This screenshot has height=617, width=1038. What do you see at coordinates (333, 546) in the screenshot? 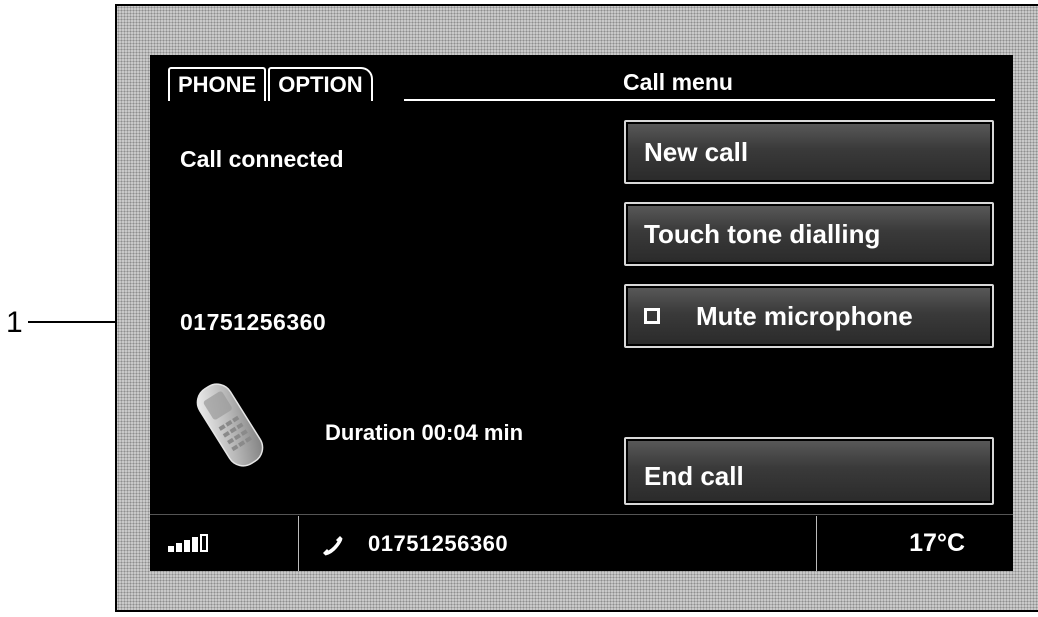
I see `handset-icon` at bounding box center [333, 546].